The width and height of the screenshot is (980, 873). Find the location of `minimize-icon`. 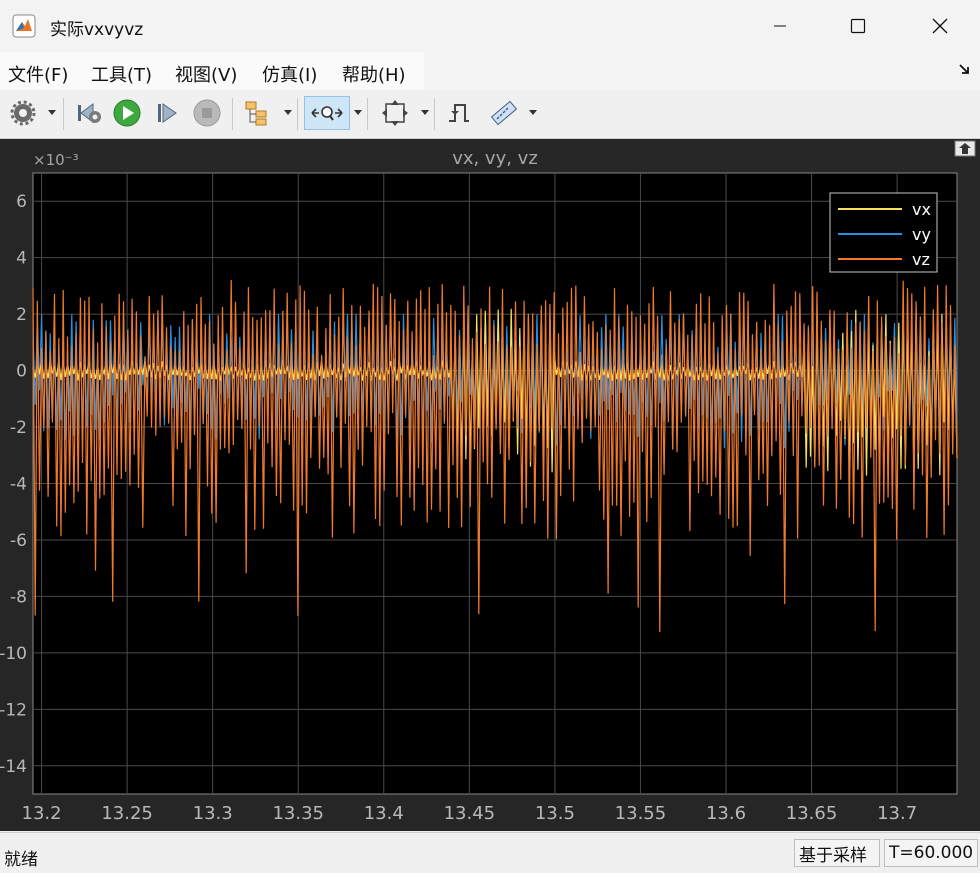

minimize-icon is located at coordinates (780, 26).